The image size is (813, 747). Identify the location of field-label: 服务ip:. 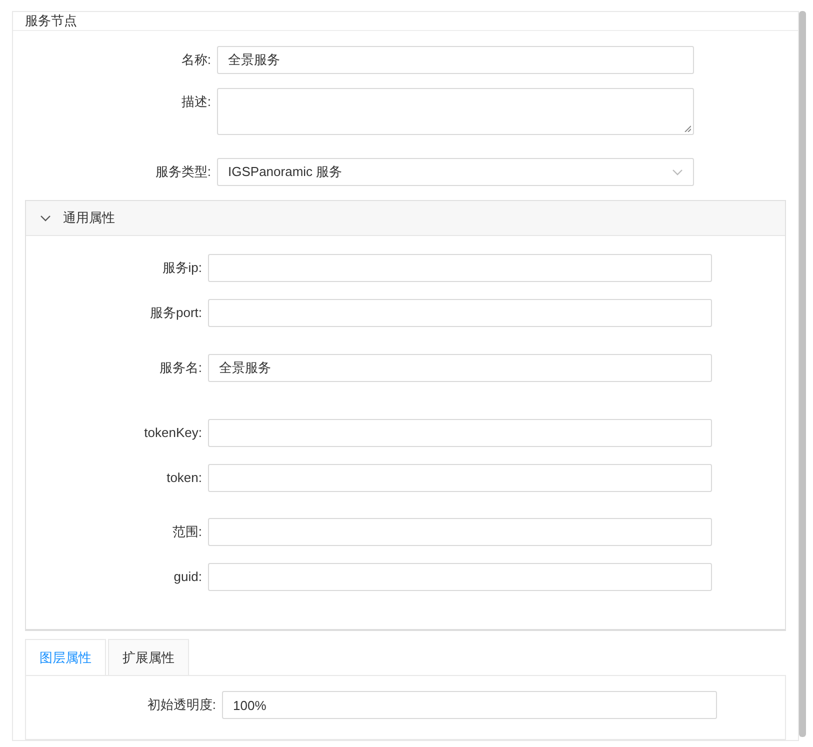
(182, 268).